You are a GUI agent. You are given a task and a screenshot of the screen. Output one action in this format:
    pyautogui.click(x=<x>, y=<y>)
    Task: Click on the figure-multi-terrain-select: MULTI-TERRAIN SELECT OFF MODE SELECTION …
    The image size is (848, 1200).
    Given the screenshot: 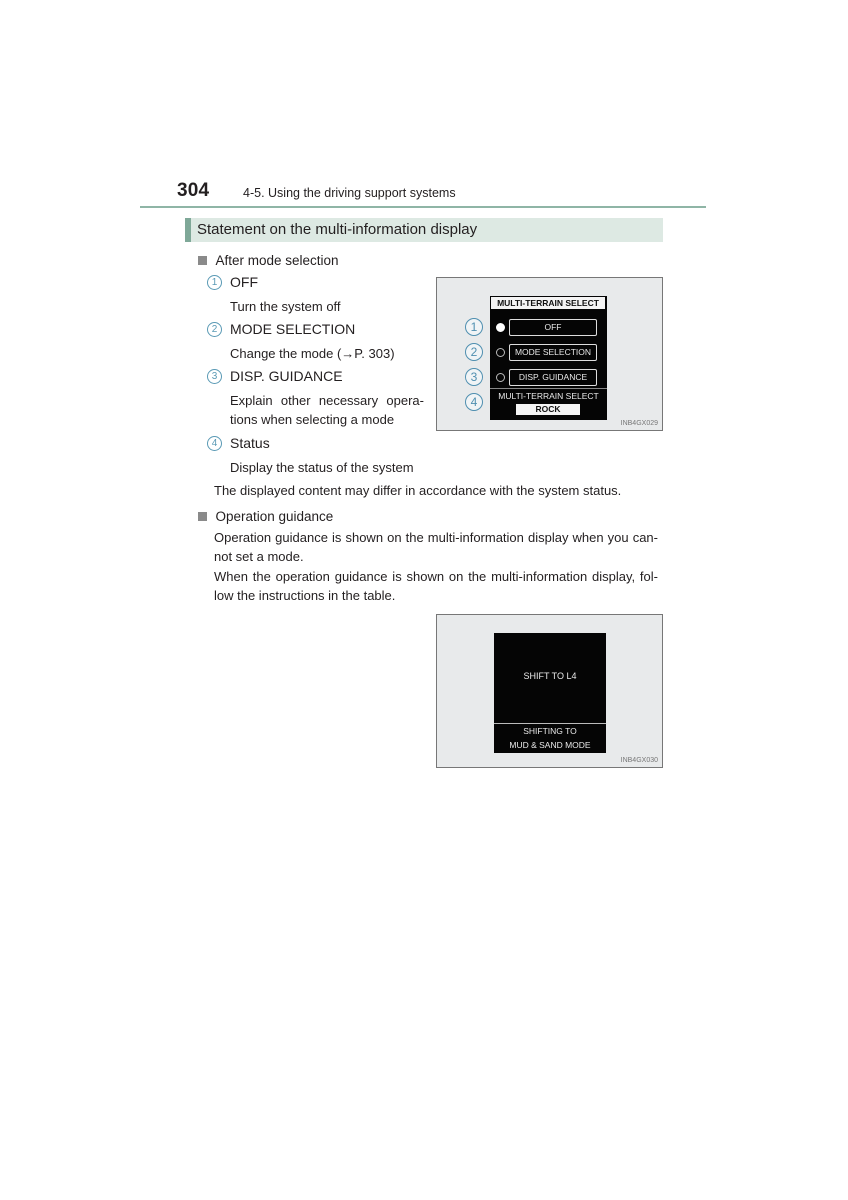 What is the action you would take?
    pyautogui.click(x=549, y=354)
    